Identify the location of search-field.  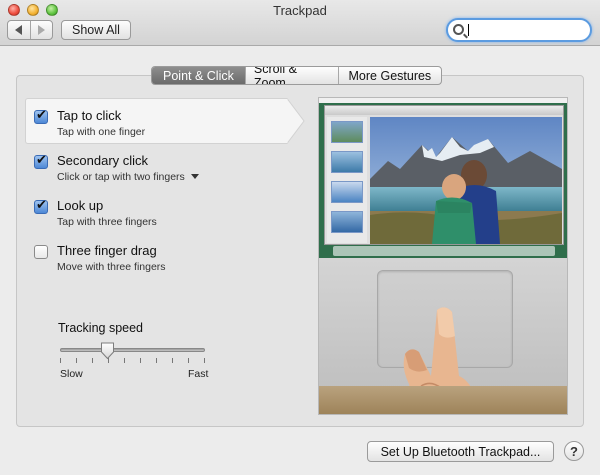
(519, 30).